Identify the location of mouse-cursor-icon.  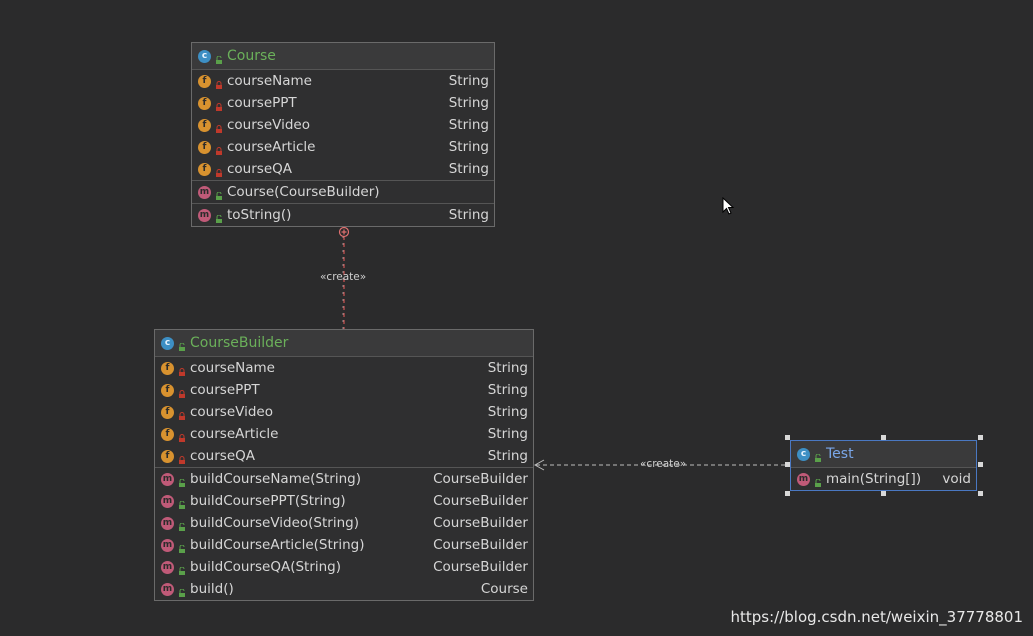
(728, 206).